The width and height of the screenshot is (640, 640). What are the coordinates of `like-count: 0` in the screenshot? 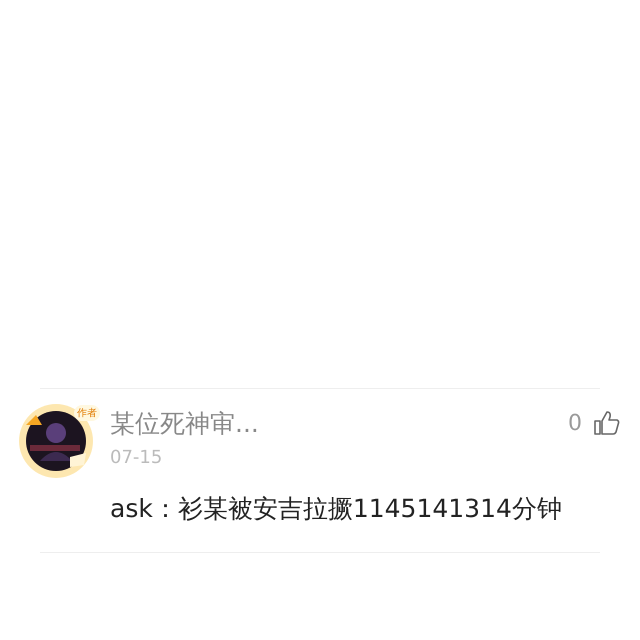 It's located at (575, 423).